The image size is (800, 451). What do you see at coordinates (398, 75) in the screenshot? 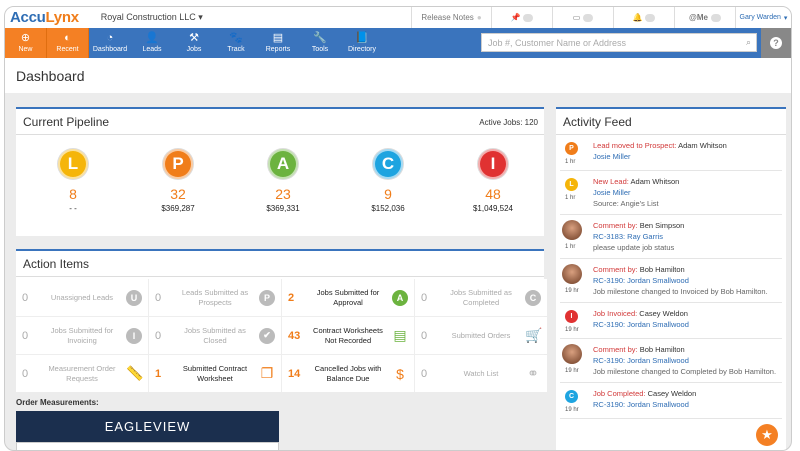
I see `page-title: Dashboard` at bounding box center [398, 75].